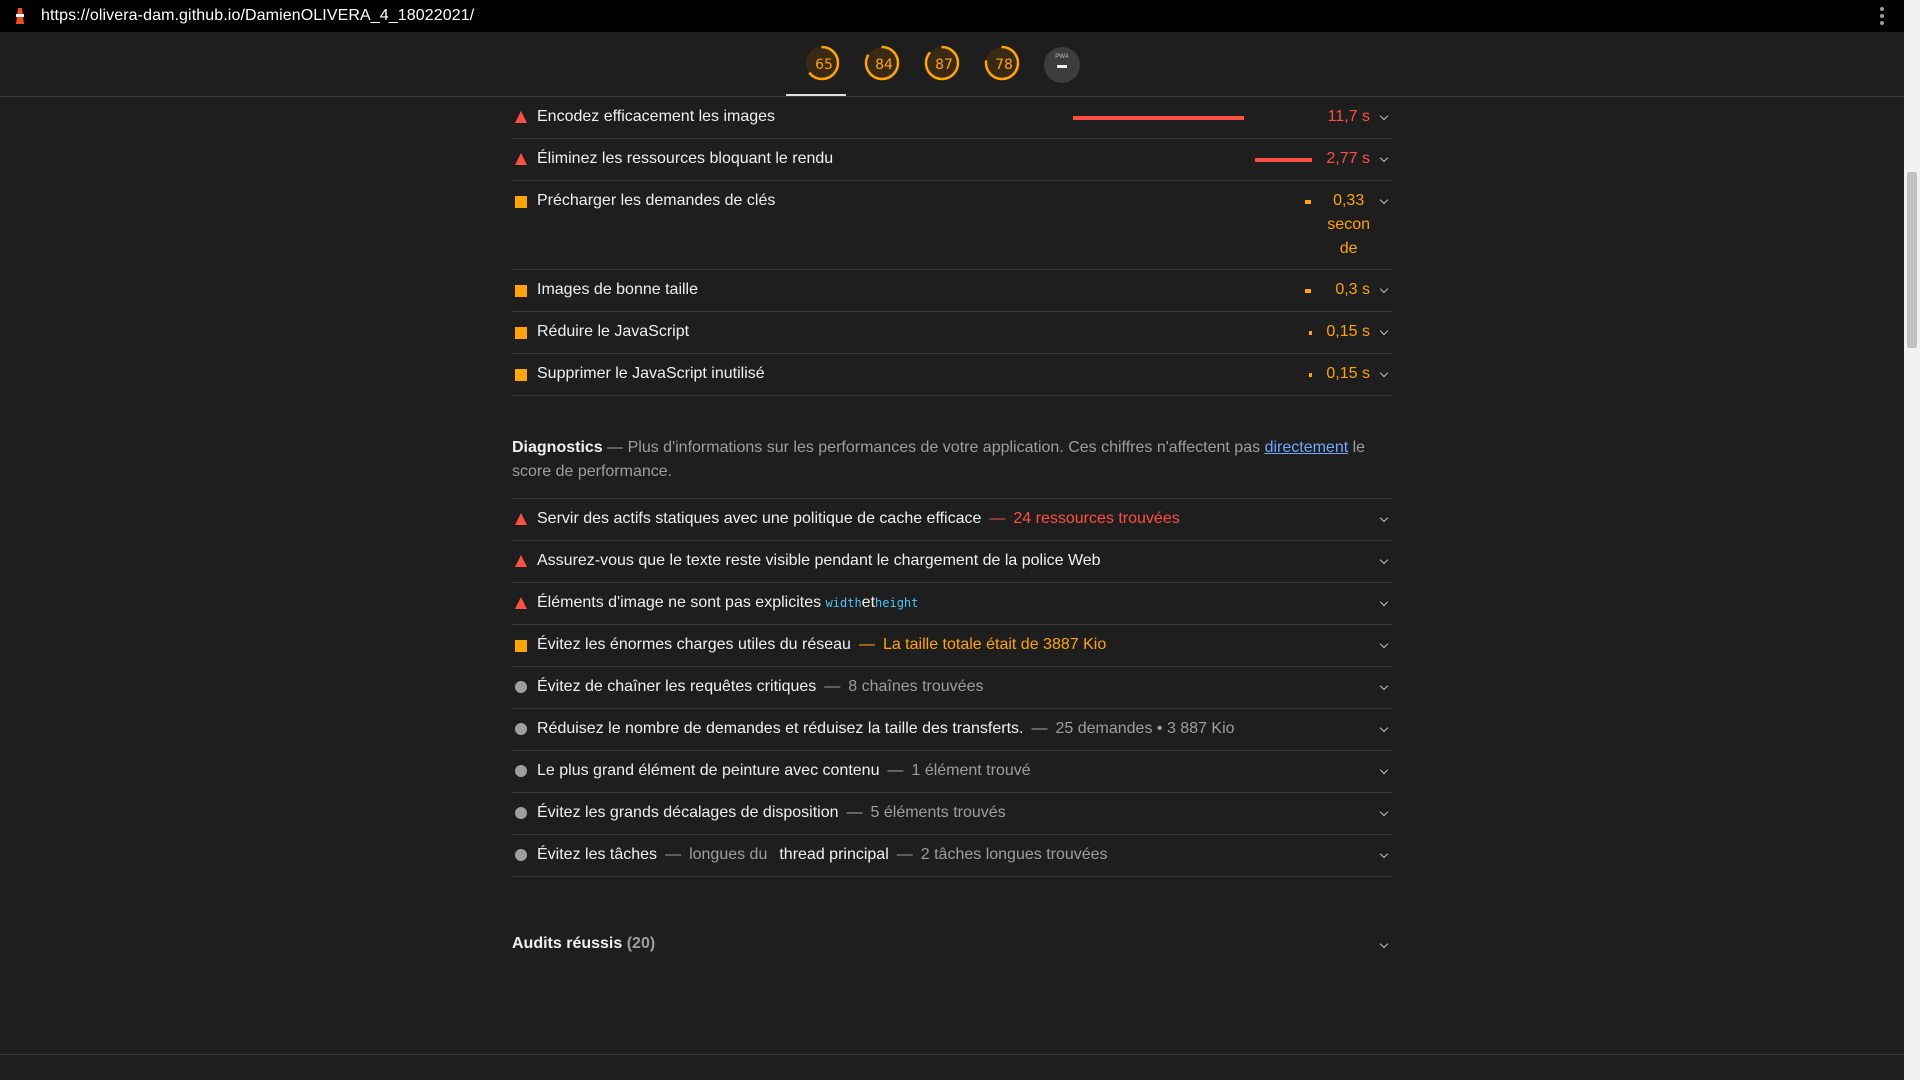 Image resolution: width=1920 pixels, height=1080 pixels. What do you see at coordinates (1912, 260) in the screenshot?
I see `scrollbar-thumb` at bounding box center [1912, 260].